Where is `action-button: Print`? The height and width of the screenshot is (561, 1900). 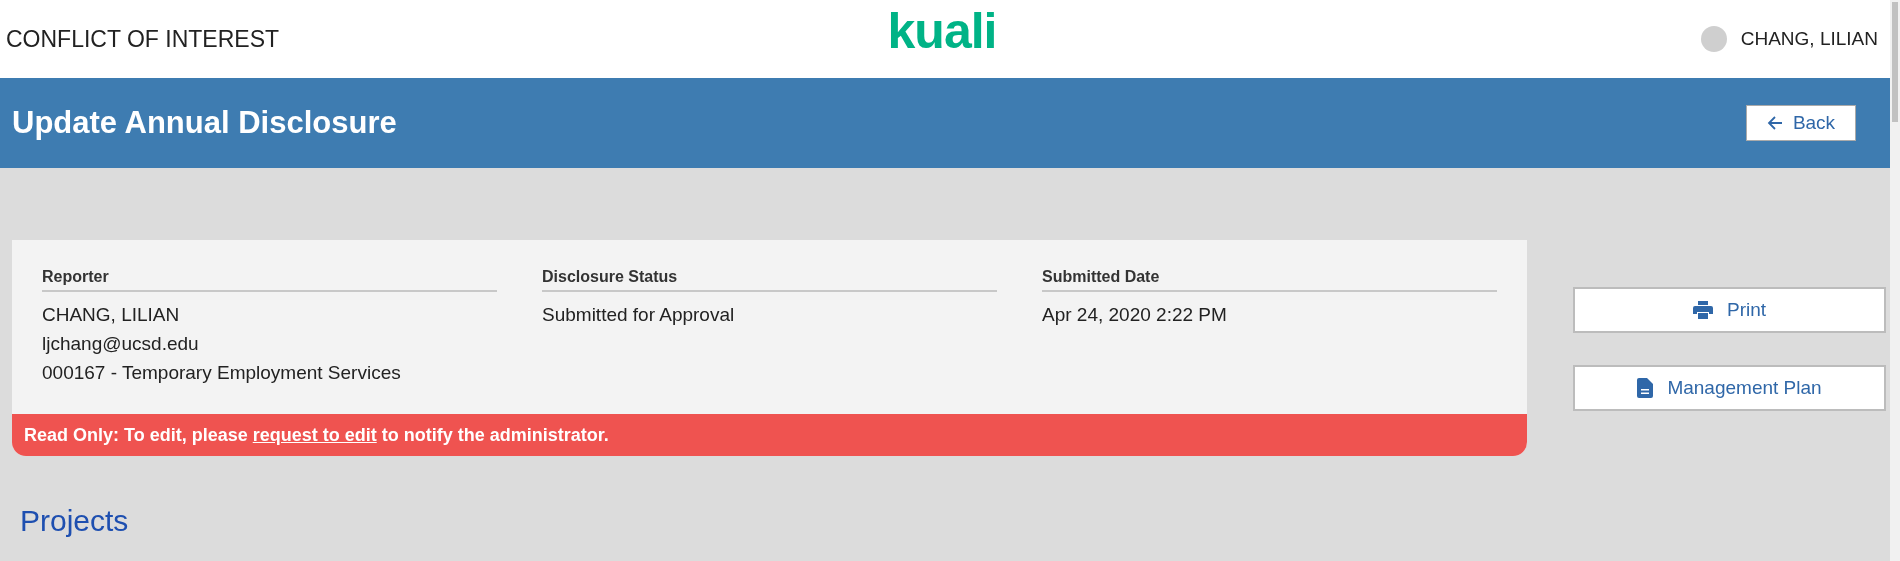
action-button: Print is located at coordinates (1729, 310).